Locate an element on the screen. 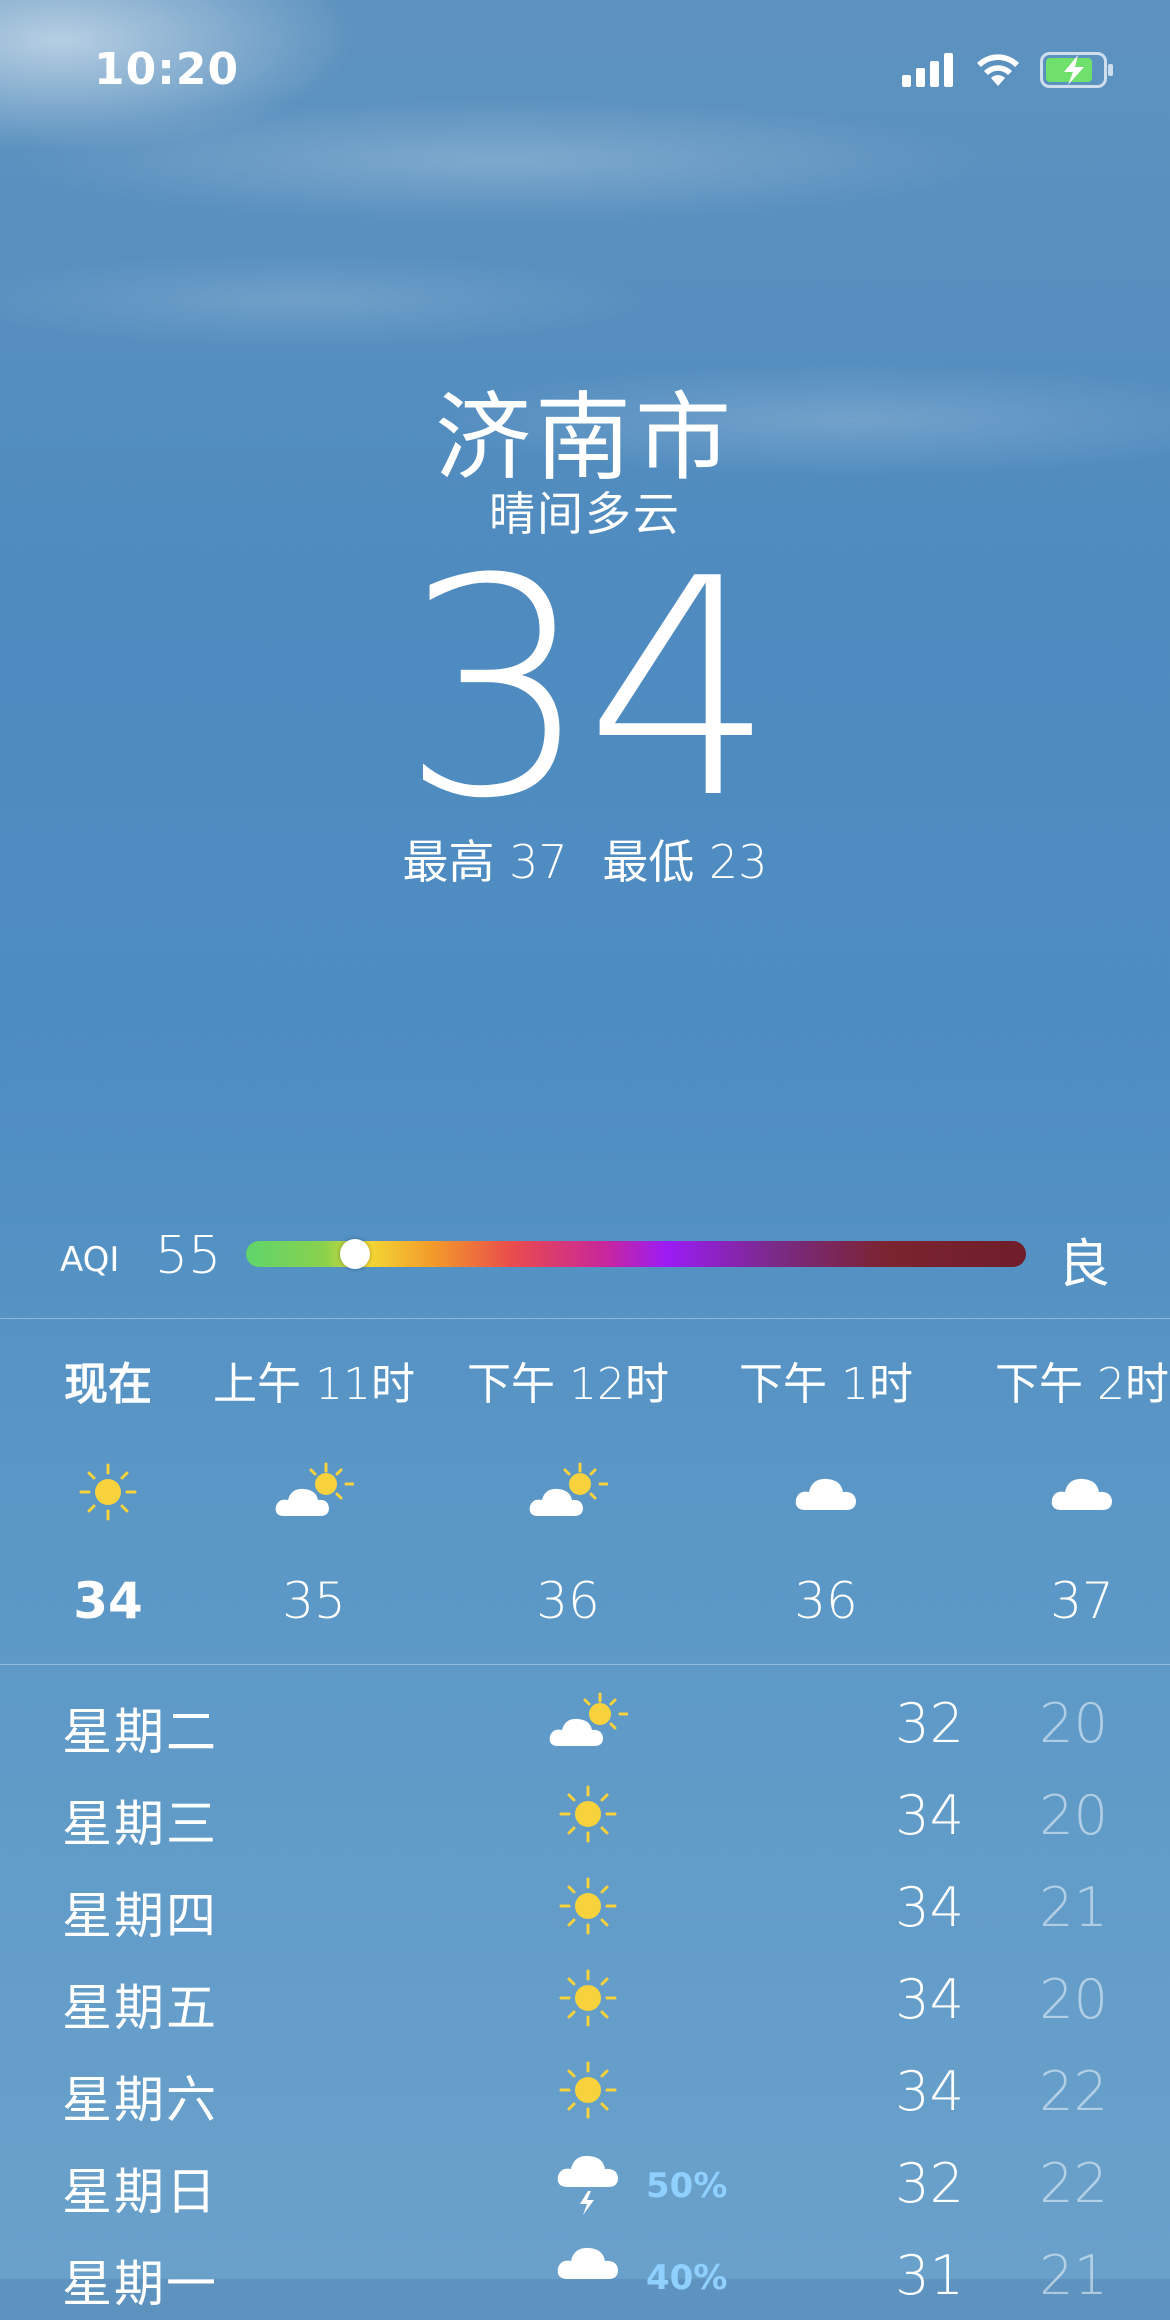 The height and width of the screenshot is (2320, 1170). day-row: 星期三 34 20 is located at coordinates (585, 1814).